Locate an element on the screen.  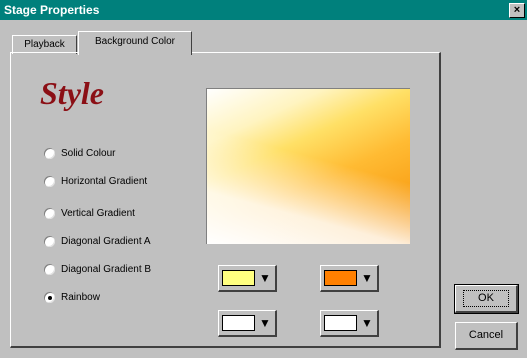
radio-label: Rainbow is located at coordinates (80, 297).